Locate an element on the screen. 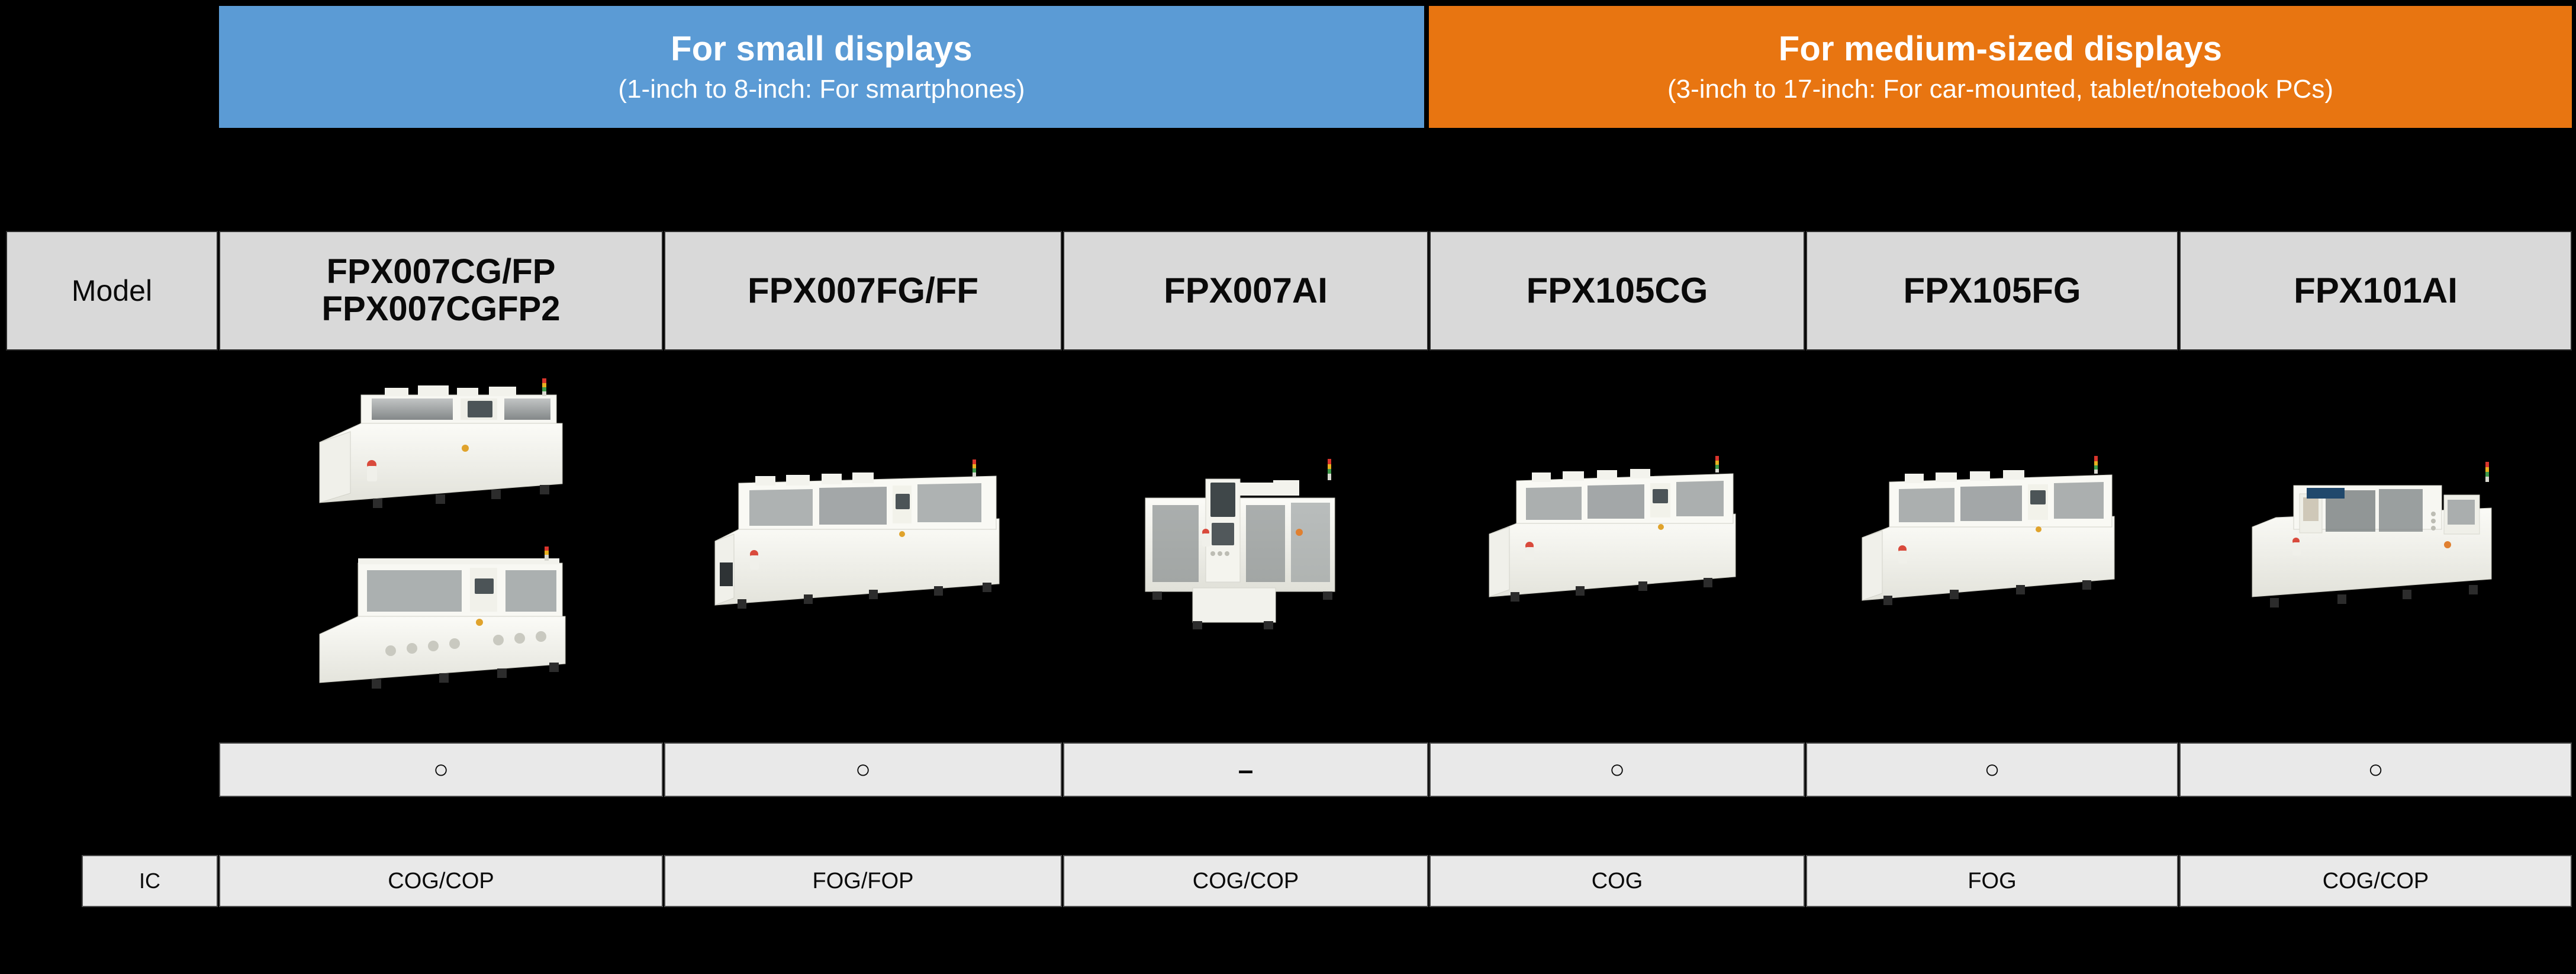  machine-photo-fpx105fg is located at coordinates (1992, 541).